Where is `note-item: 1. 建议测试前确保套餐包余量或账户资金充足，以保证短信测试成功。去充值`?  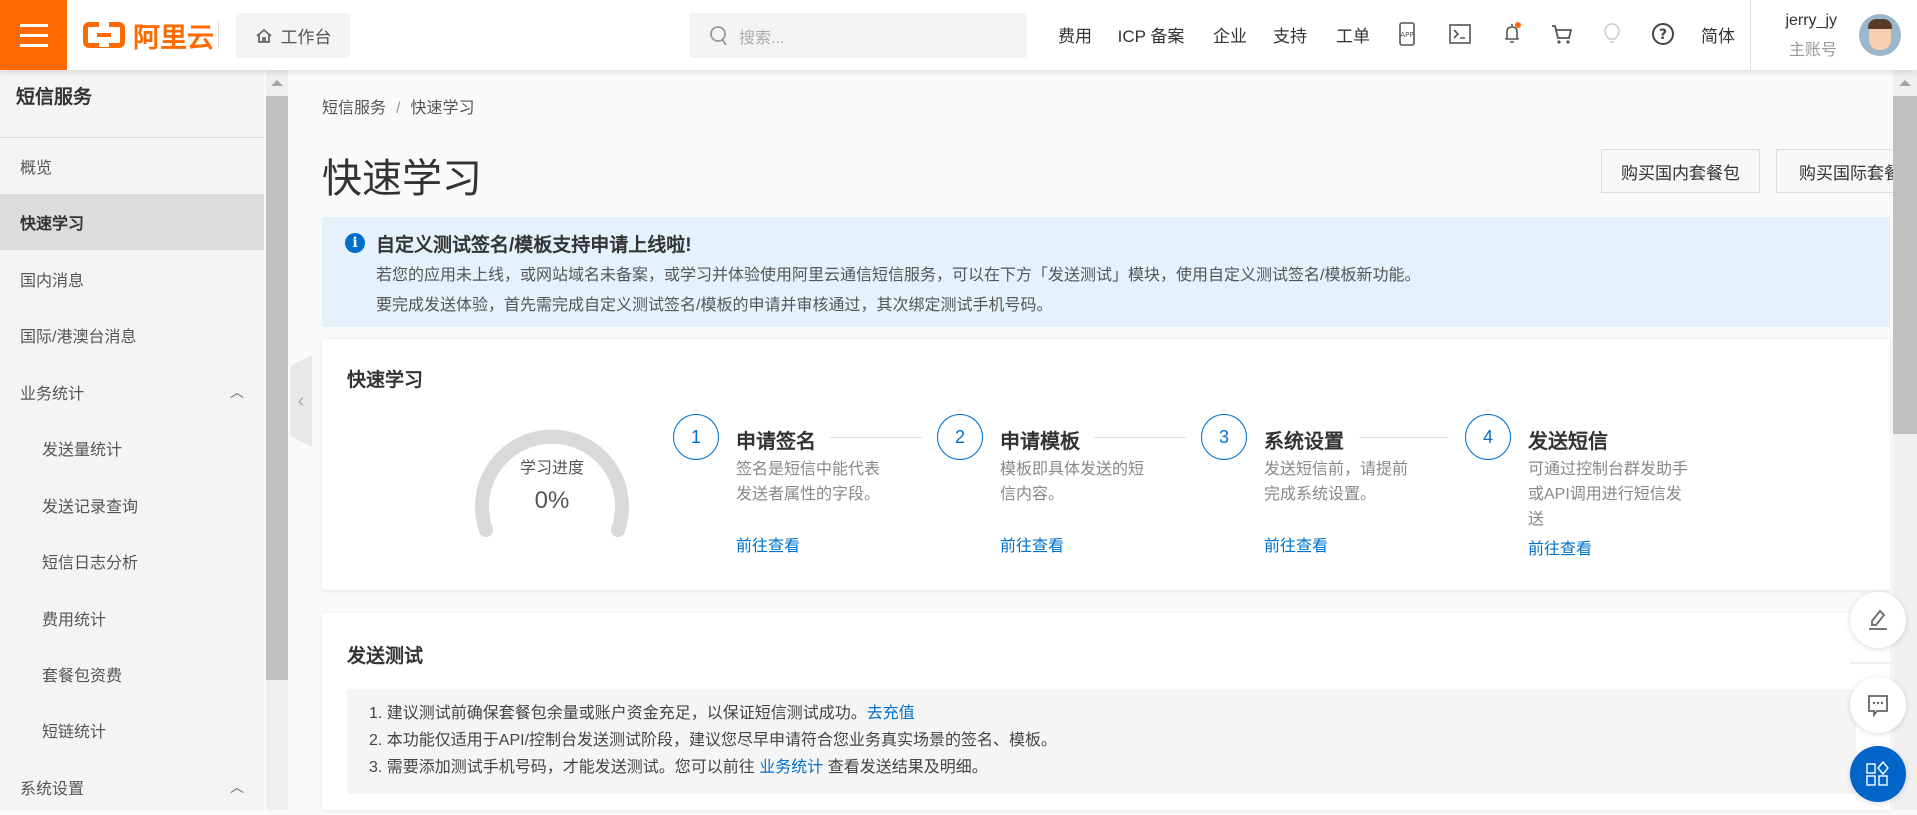
note-item: 1. 建议测试前确保套餐包余量或账户资金充足，以保证短信测试成功。去充值 is located at coordinates (1112, 713).